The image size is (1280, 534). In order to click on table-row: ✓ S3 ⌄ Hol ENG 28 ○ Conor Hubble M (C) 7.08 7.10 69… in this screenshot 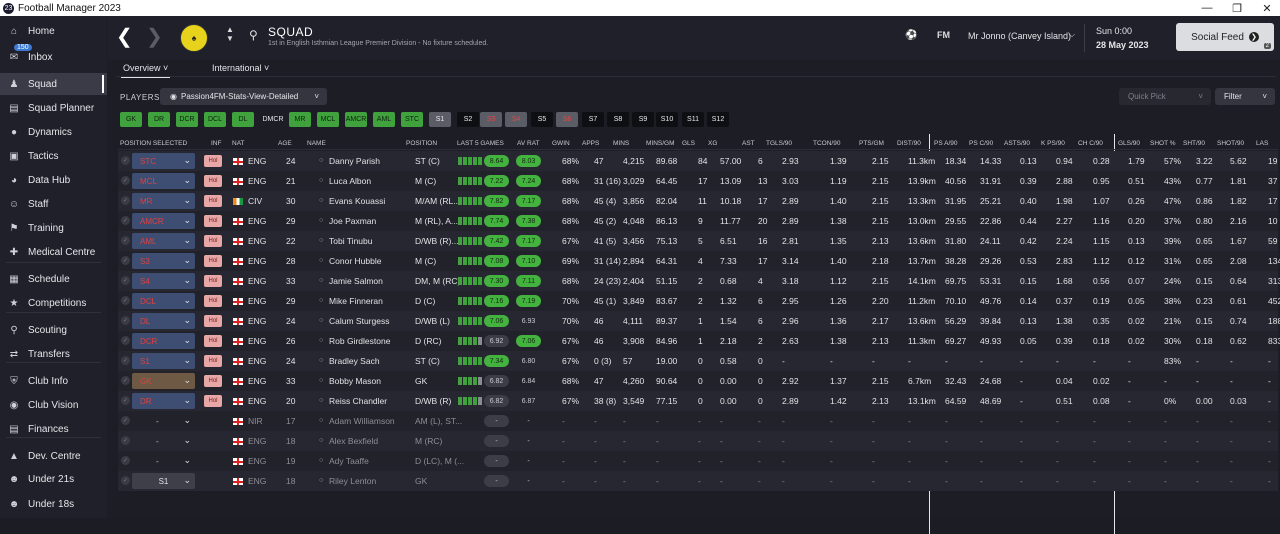, I will do `click(699, 261)`.